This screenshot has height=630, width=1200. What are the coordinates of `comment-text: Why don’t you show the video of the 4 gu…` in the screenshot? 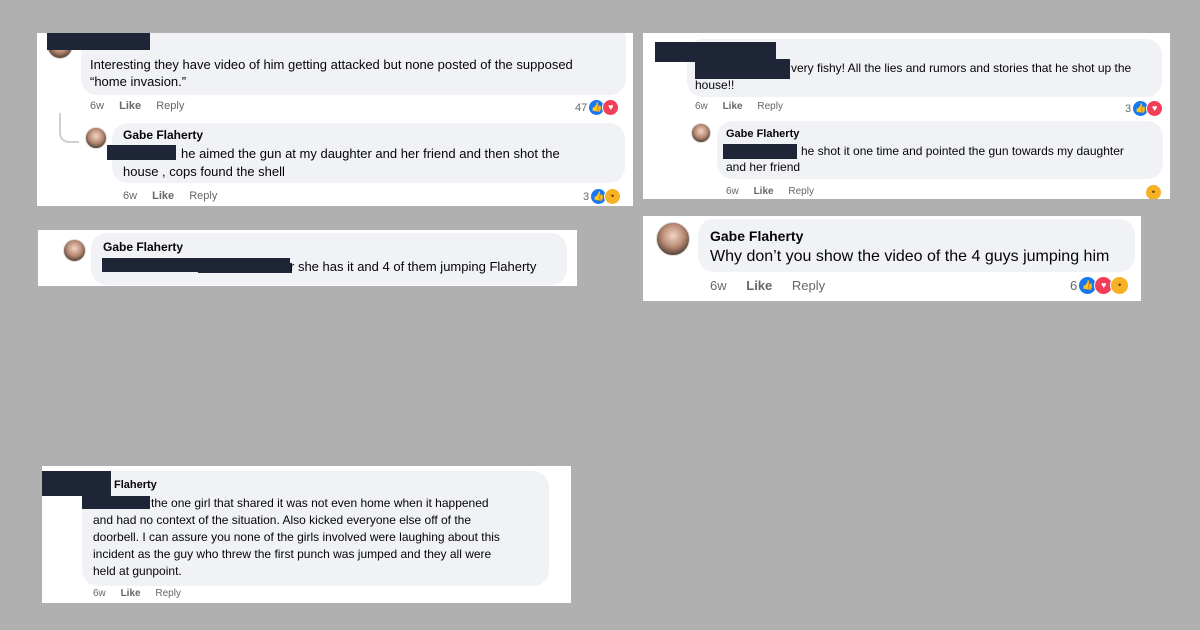 It's located at (910, 256).